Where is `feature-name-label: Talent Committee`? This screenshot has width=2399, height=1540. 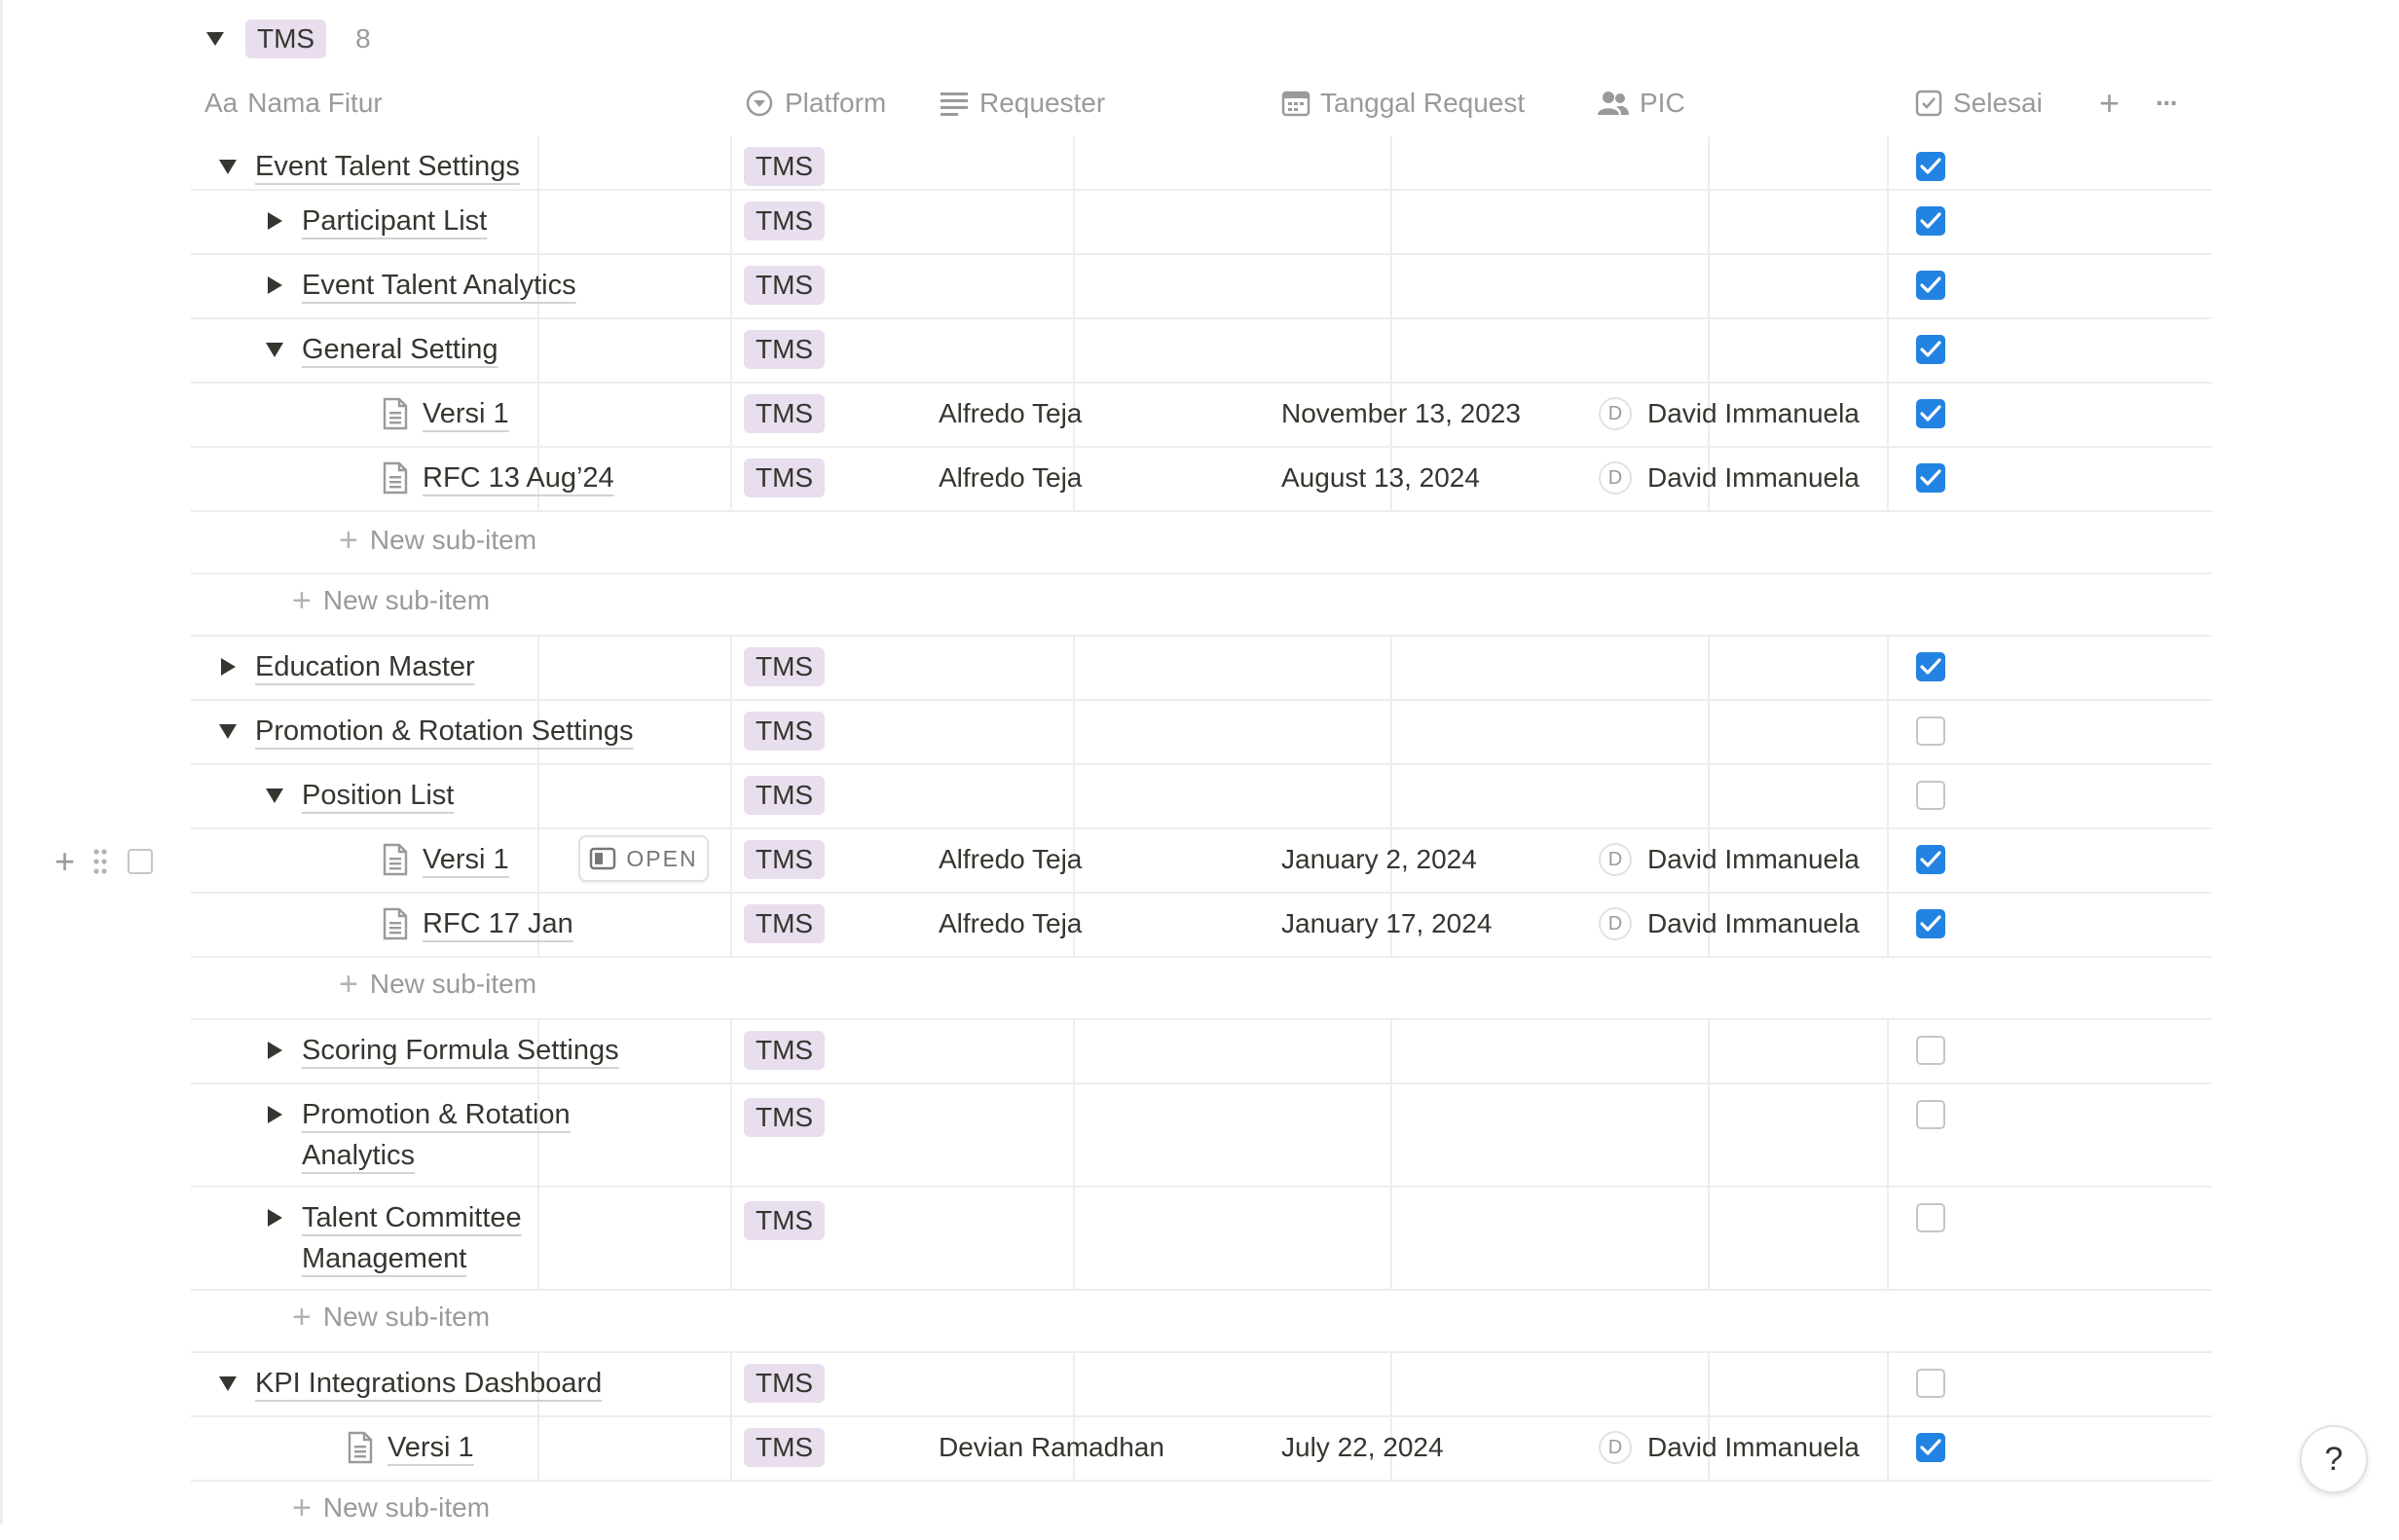
feature-name-label: Talent Committee is located at coordinates (412, 1217).